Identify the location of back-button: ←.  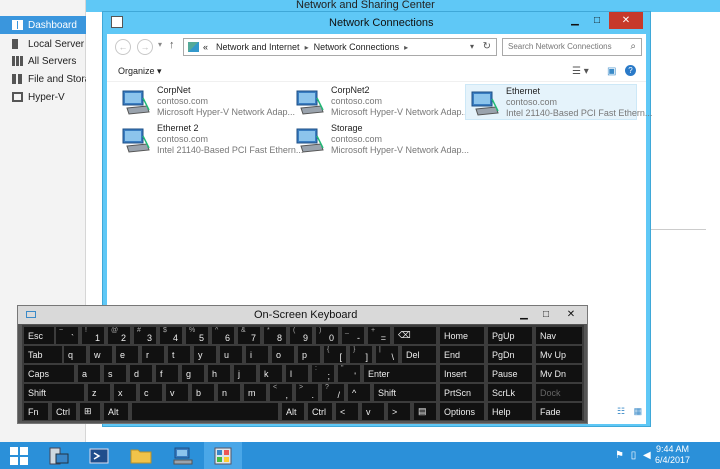
(123, 47).